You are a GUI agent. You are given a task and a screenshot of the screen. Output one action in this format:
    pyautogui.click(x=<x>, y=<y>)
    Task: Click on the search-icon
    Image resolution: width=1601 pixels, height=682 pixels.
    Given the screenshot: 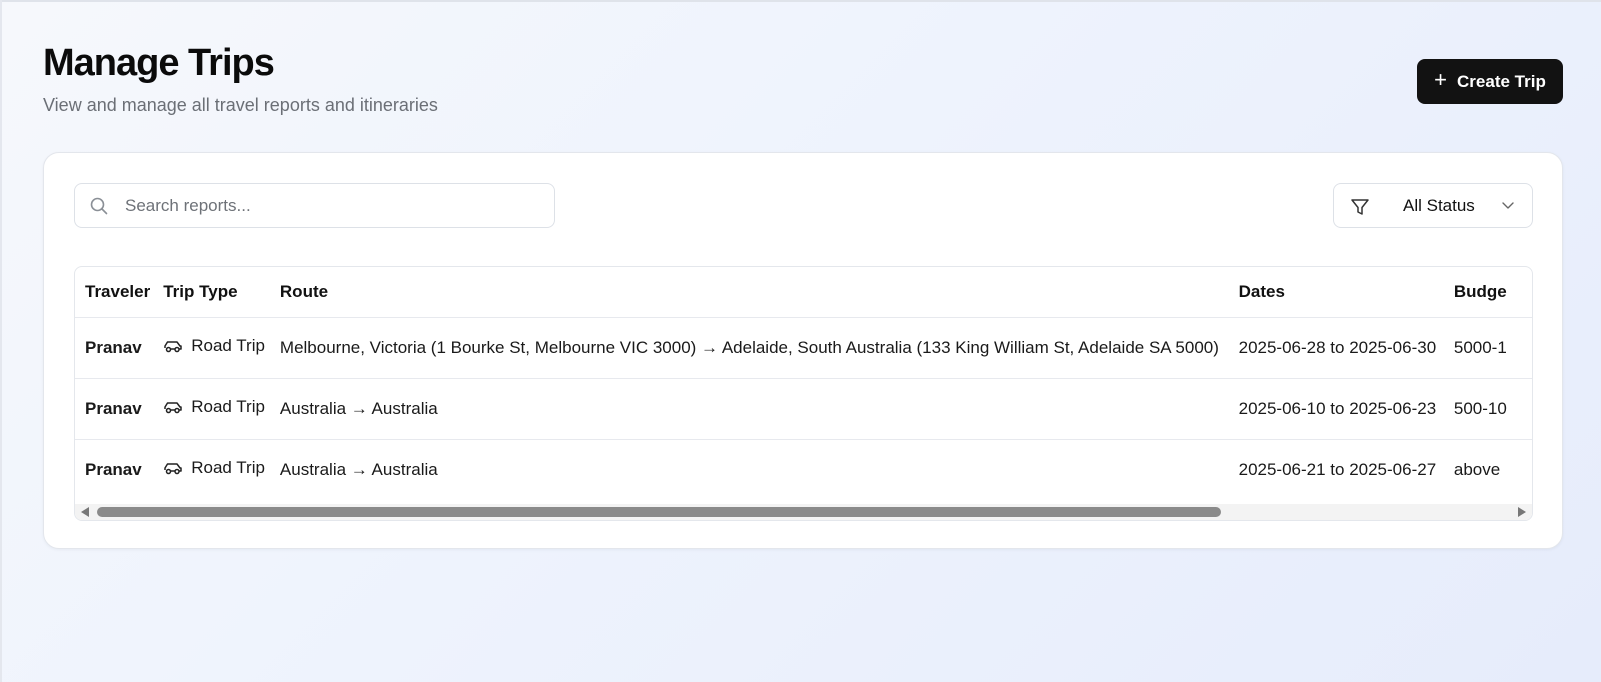 What is the action you would take?
    pyautogui.click(x=99, y=206)
    